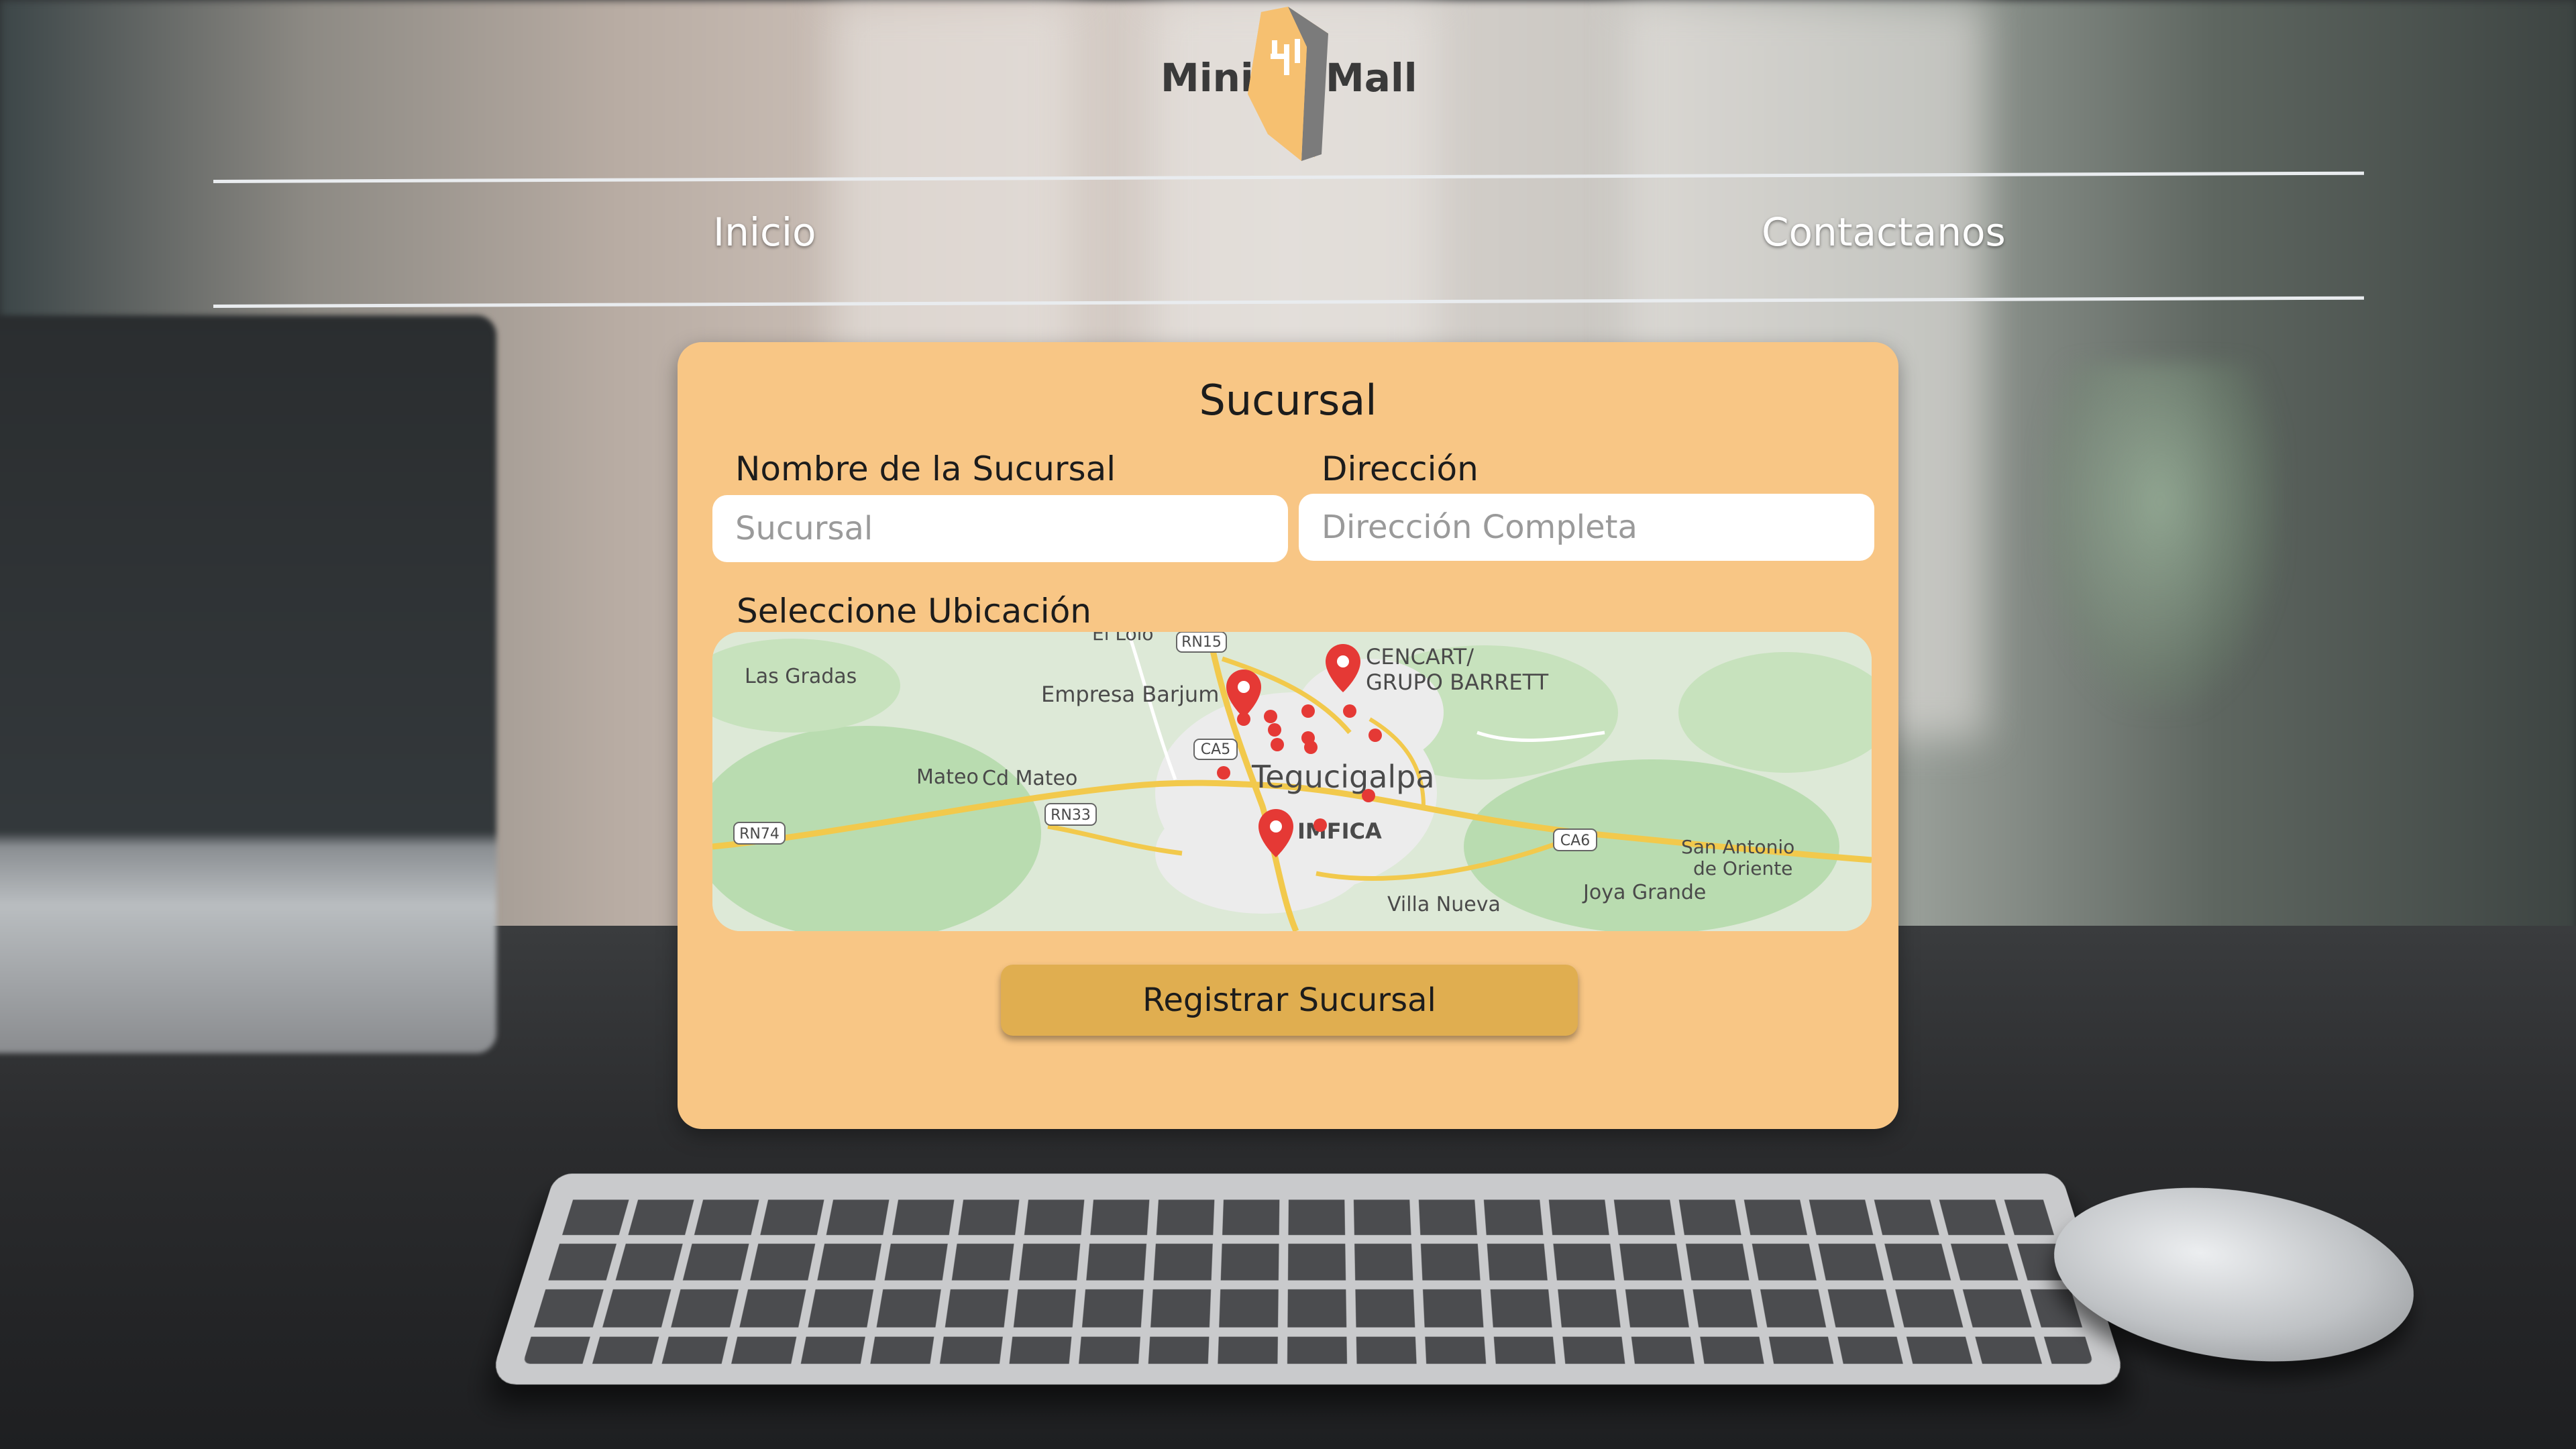  What do you see at coordinates (1288, 400) in the screenshot?
I see `form-title: Sucursal` at bounding box center [1288, 400].